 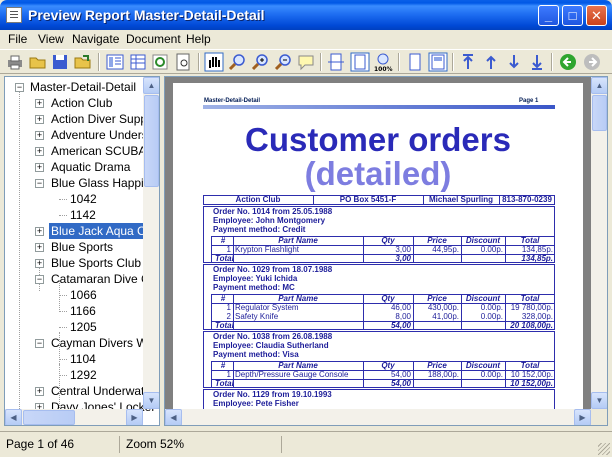 What do you see at coordinates (383, 62) in the screenshot?
I see `zoom-100-icon: 100%` at bounding box center [383, 62].